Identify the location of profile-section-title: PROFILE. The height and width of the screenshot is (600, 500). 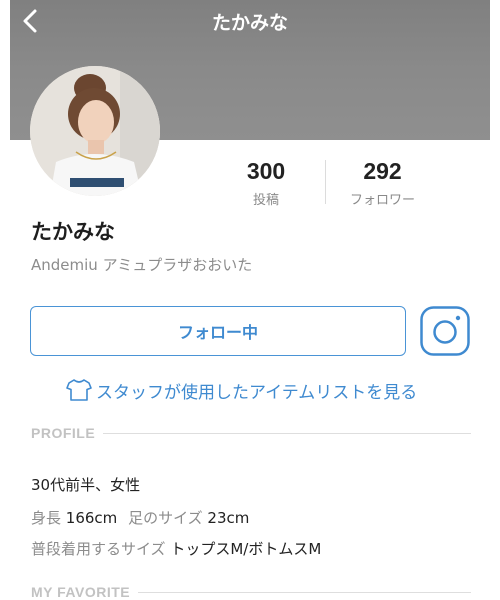
(63, 433).